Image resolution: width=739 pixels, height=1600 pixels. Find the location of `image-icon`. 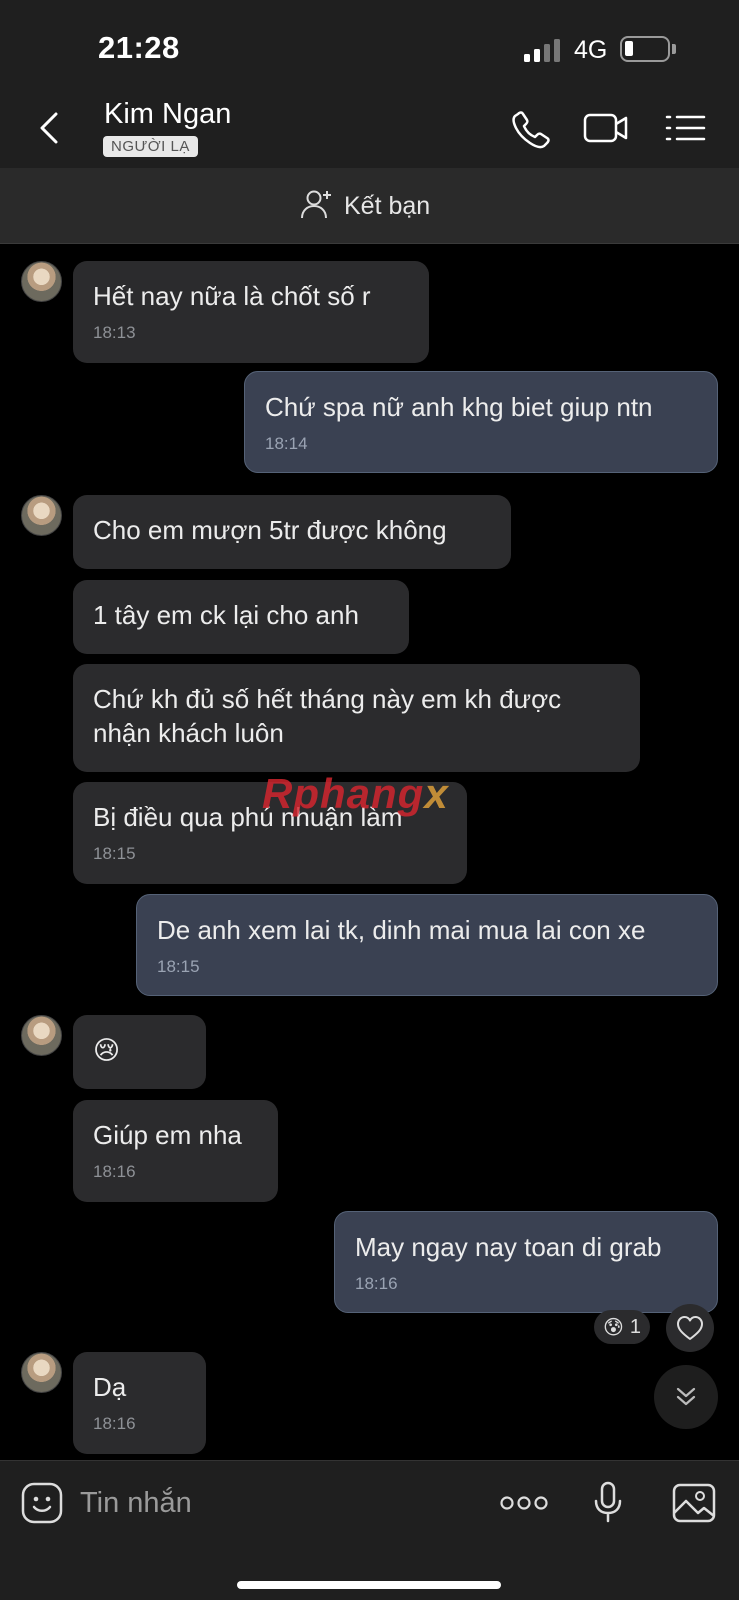

image-icon is located at coordinates (694, 1503).